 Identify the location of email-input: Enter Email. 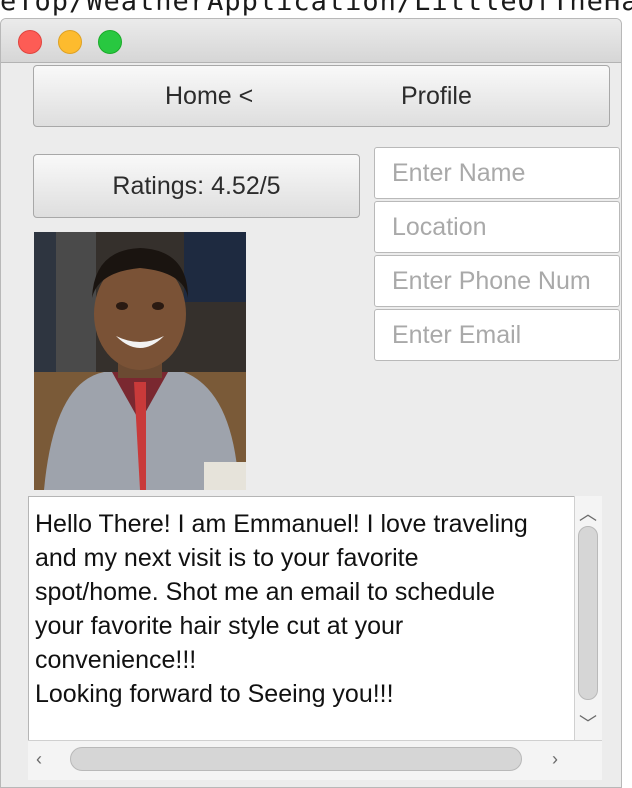
(497, 335).